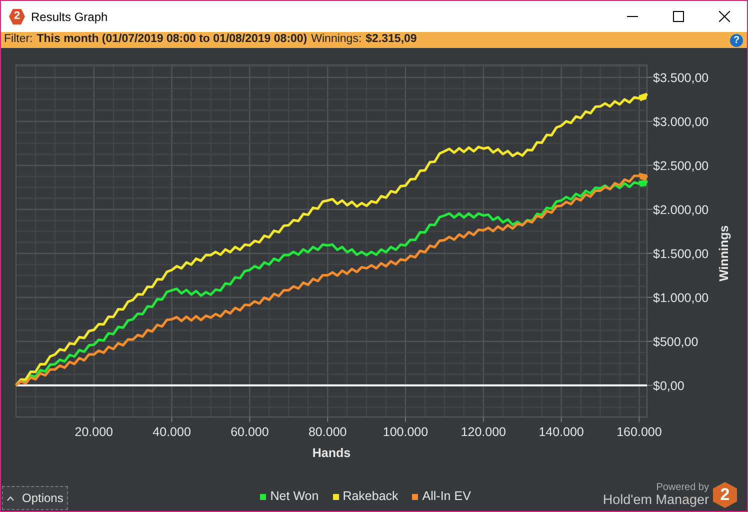 This screenshot has height=512, width=748. I want to click on legend-label: Rakeback, so click(370, 497).